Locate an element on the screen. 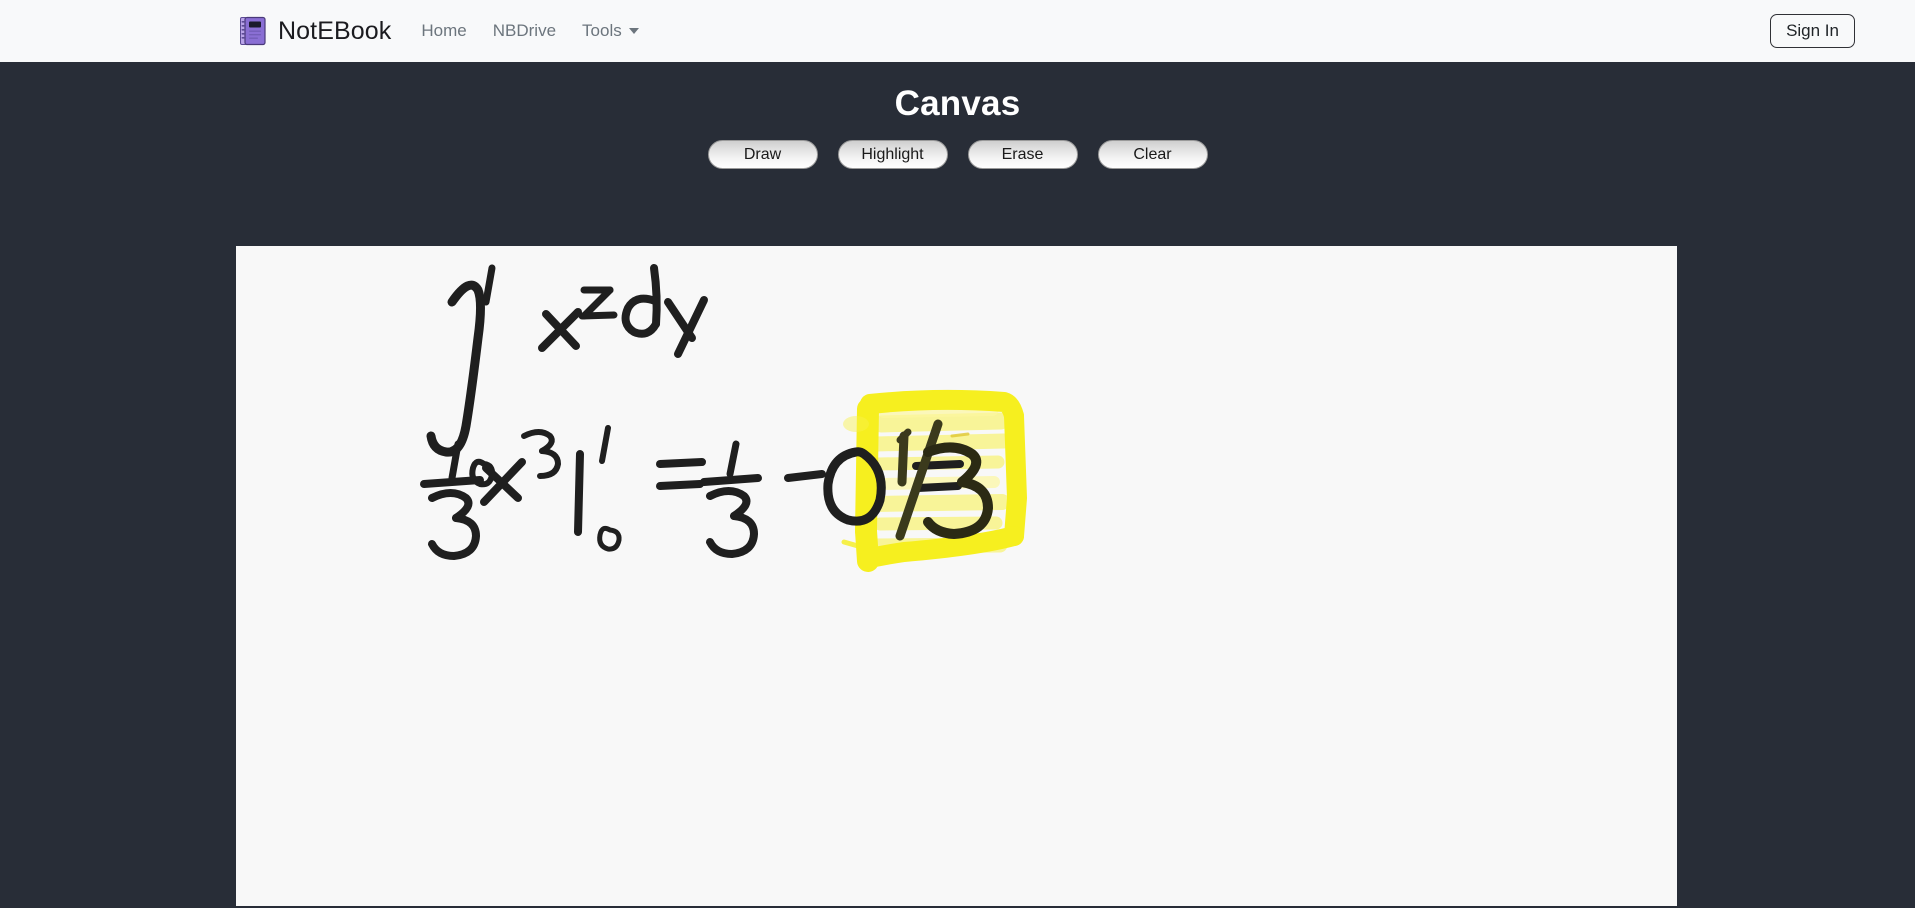  drawing-toolbar: Draw Highlight Erase Clear is located at coordinates (957, 154).